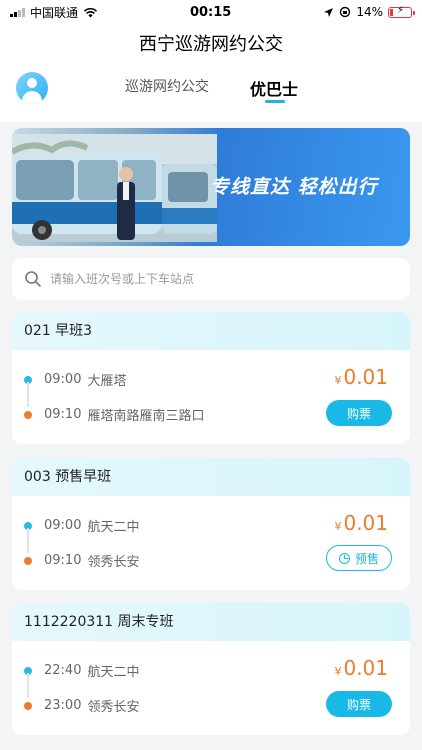 The image size is (422, 750). Describe the element at coordinates (107, 381) in the screenshot. I see `start-stop-name: 大雁塔` at that location.